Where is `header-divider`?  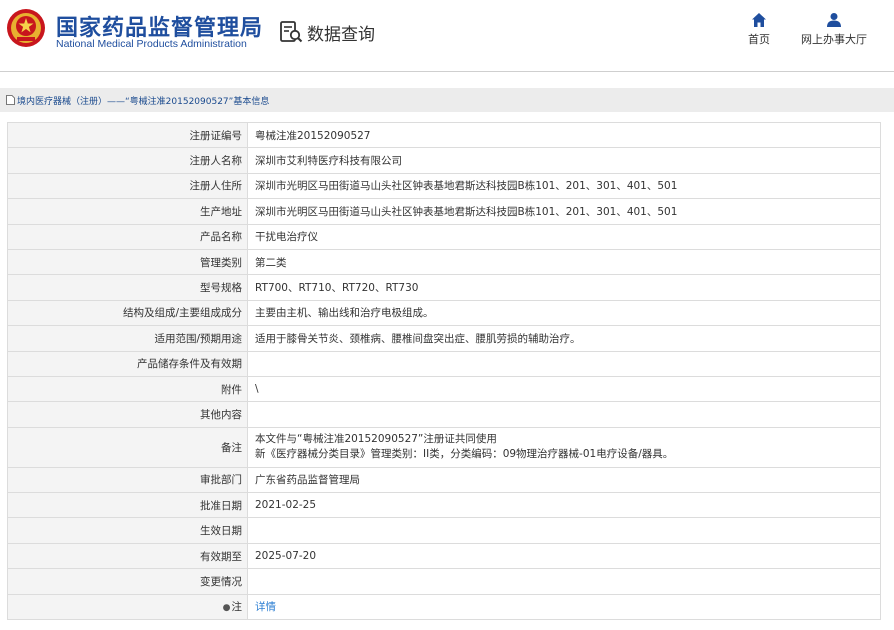 header-divider is located at coordinates (447, 71).